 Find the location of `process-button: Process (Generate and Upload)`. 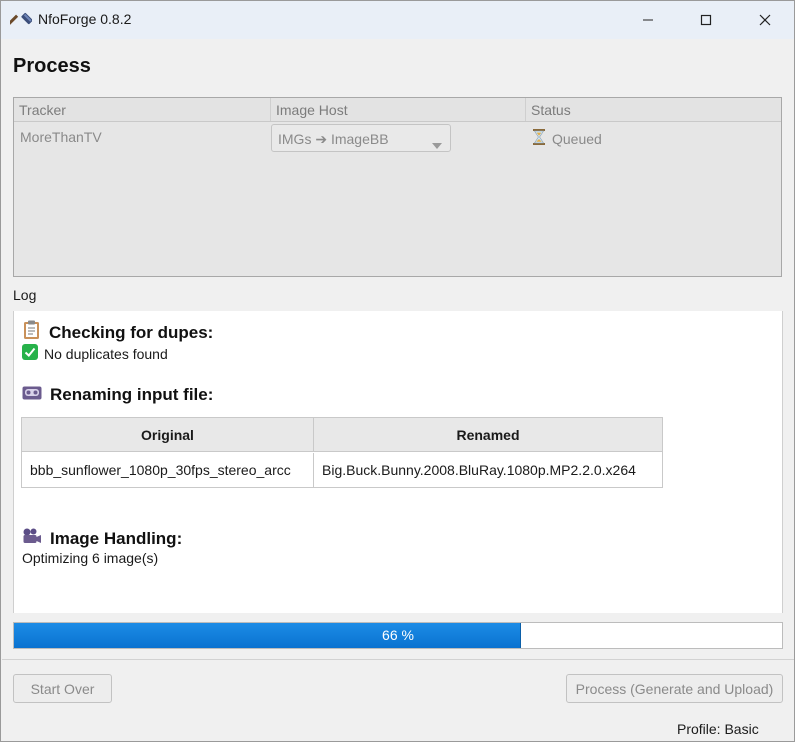

process-button: Process (Generate and Upload) is located at coordinates (674, 688).